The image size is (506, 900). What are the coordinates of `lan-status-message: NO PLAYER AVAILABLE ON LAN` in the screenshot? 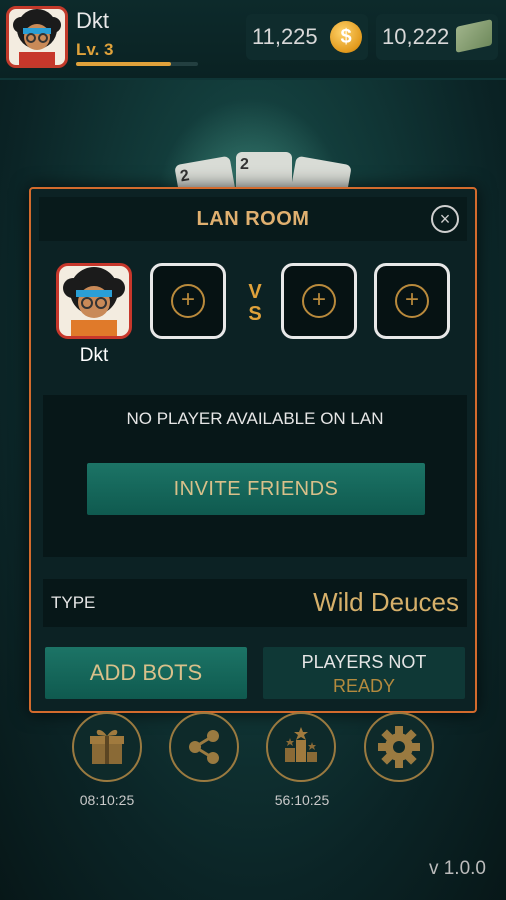 It's located at (255, 418).